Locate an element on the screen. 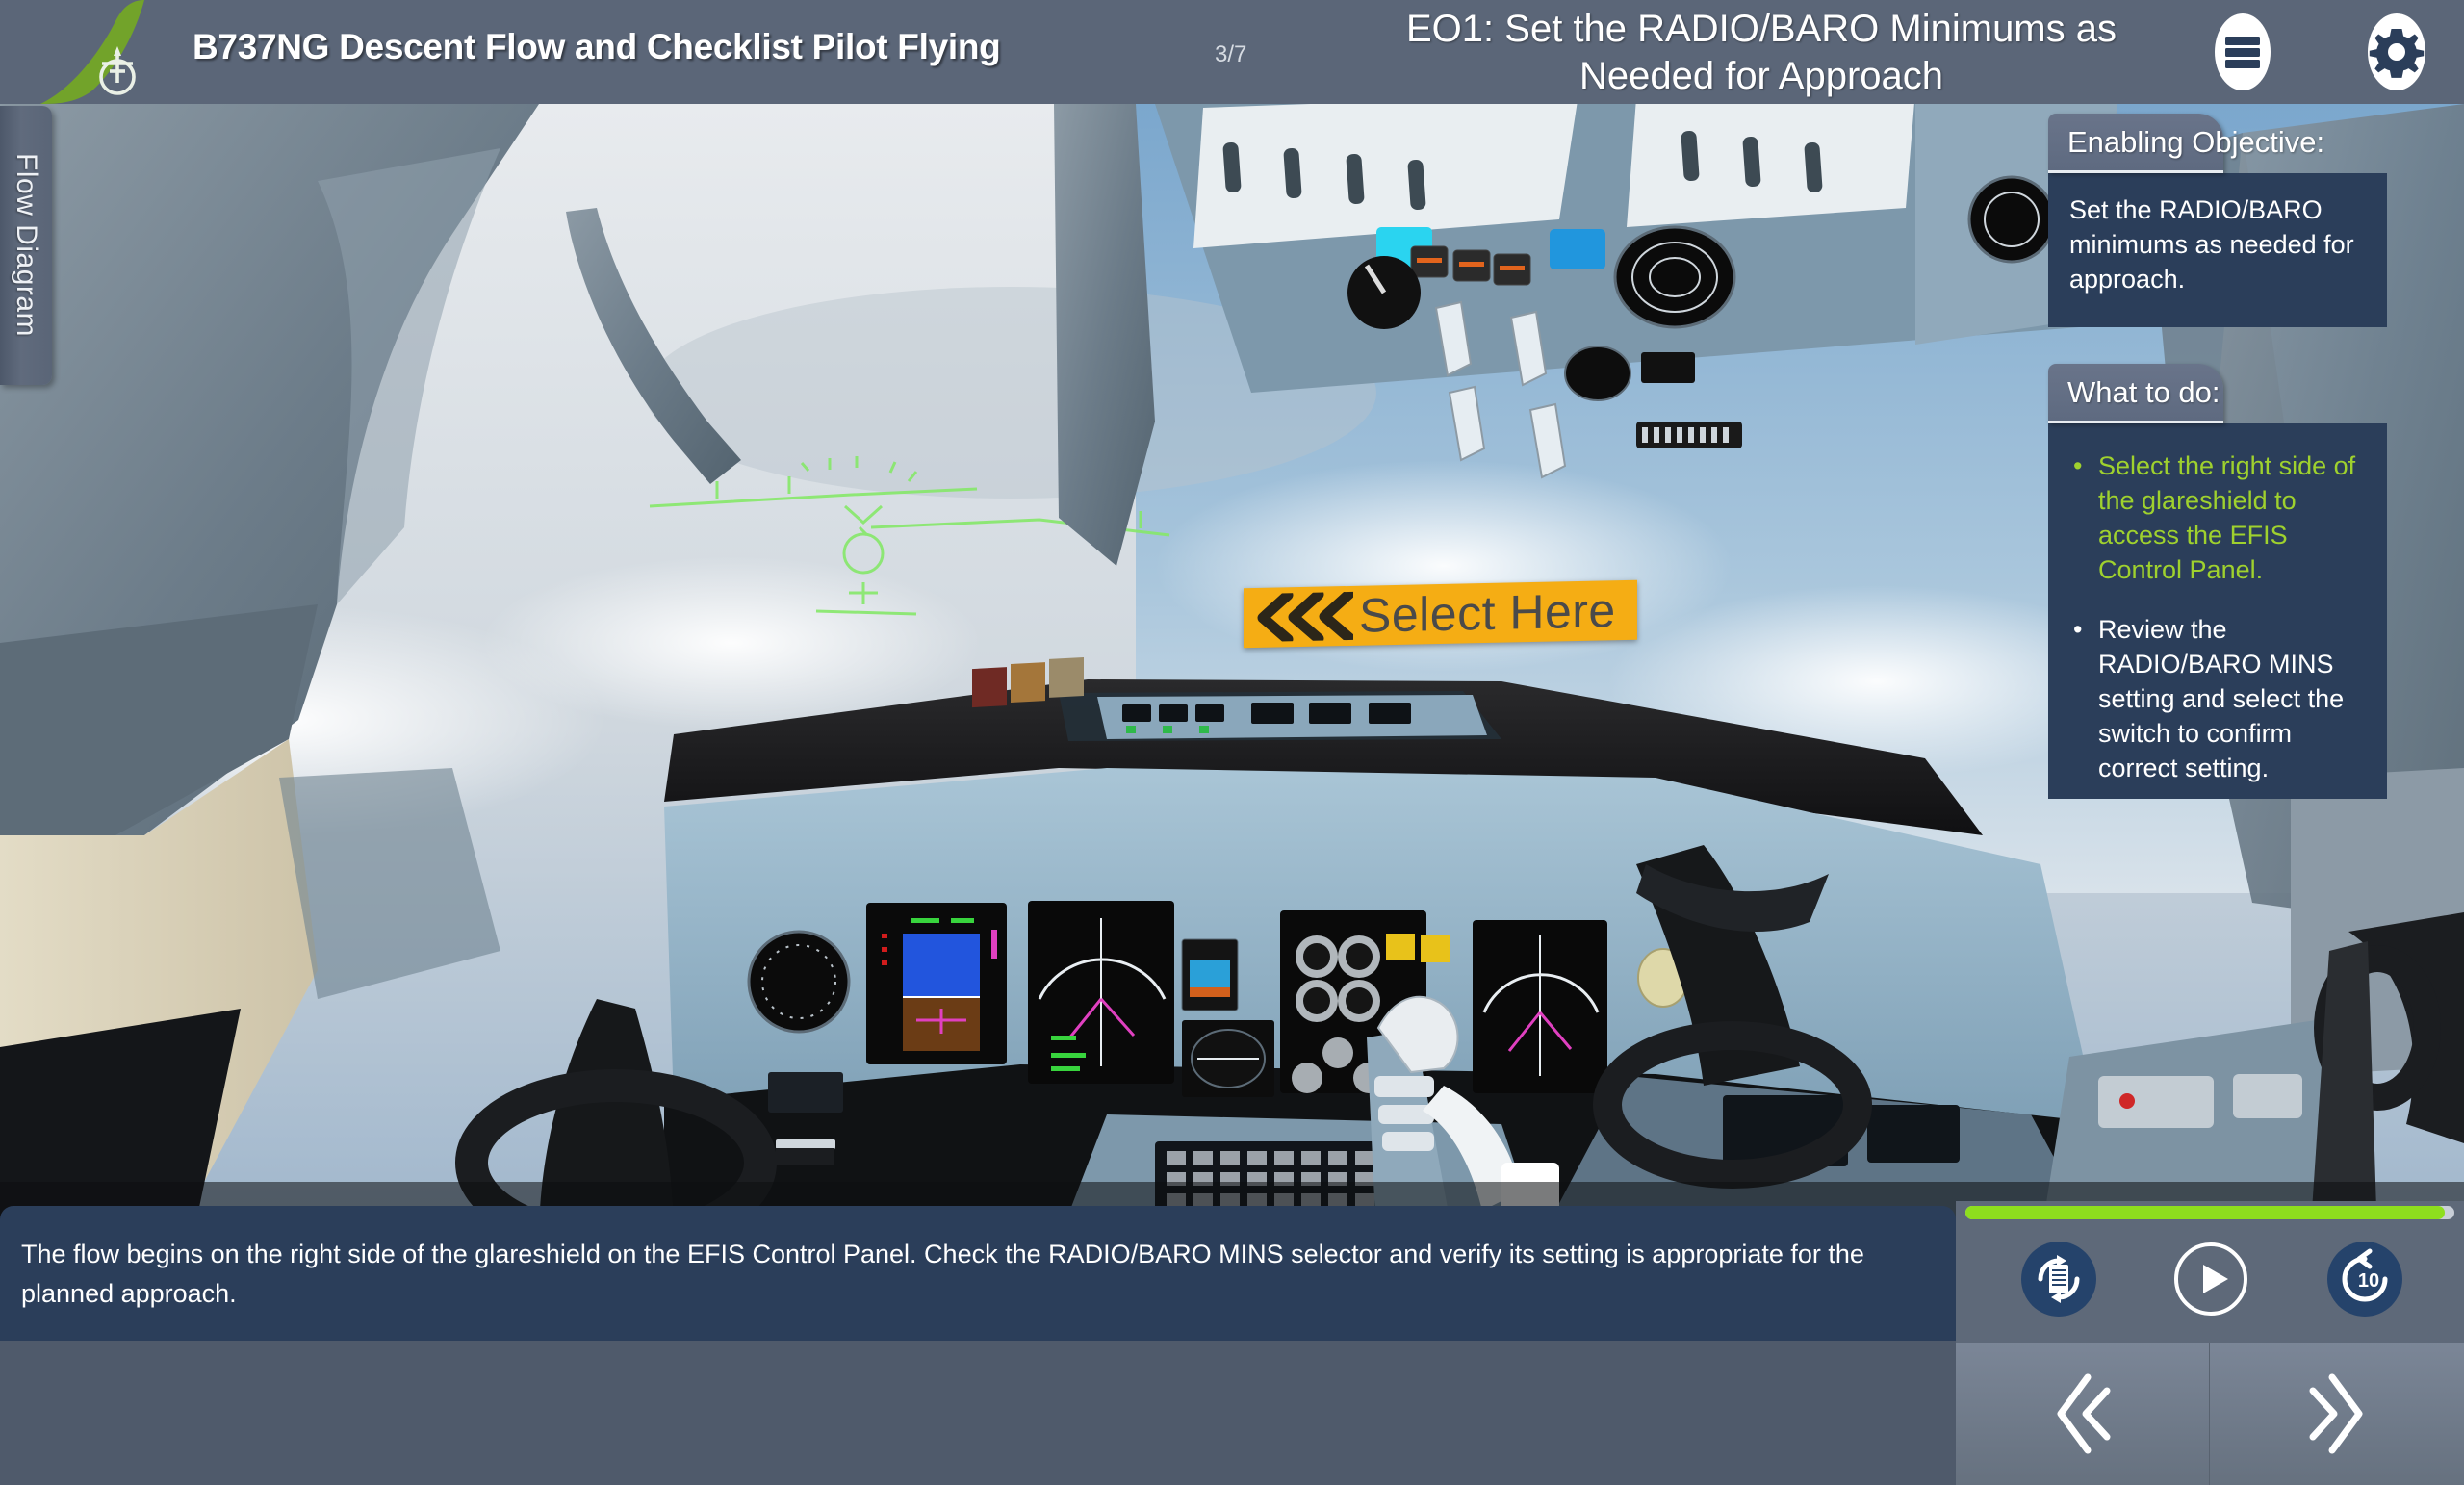 This screenshot has width=2464, height=1485. replay-slide-button is located at coordinates (2058, 1279).